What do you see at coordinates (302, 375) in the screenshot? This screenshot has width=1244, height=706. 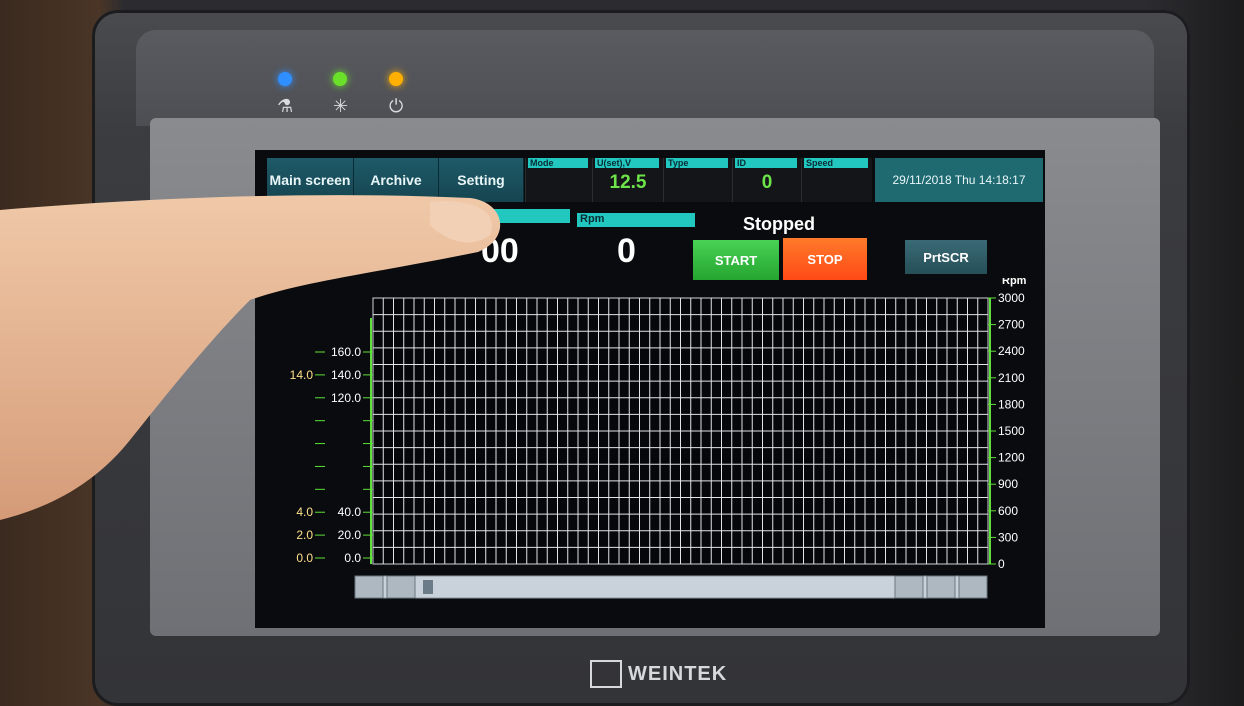 I see `left-outer-axis-tick-label: 14.0` at bounding box center [302, 375].